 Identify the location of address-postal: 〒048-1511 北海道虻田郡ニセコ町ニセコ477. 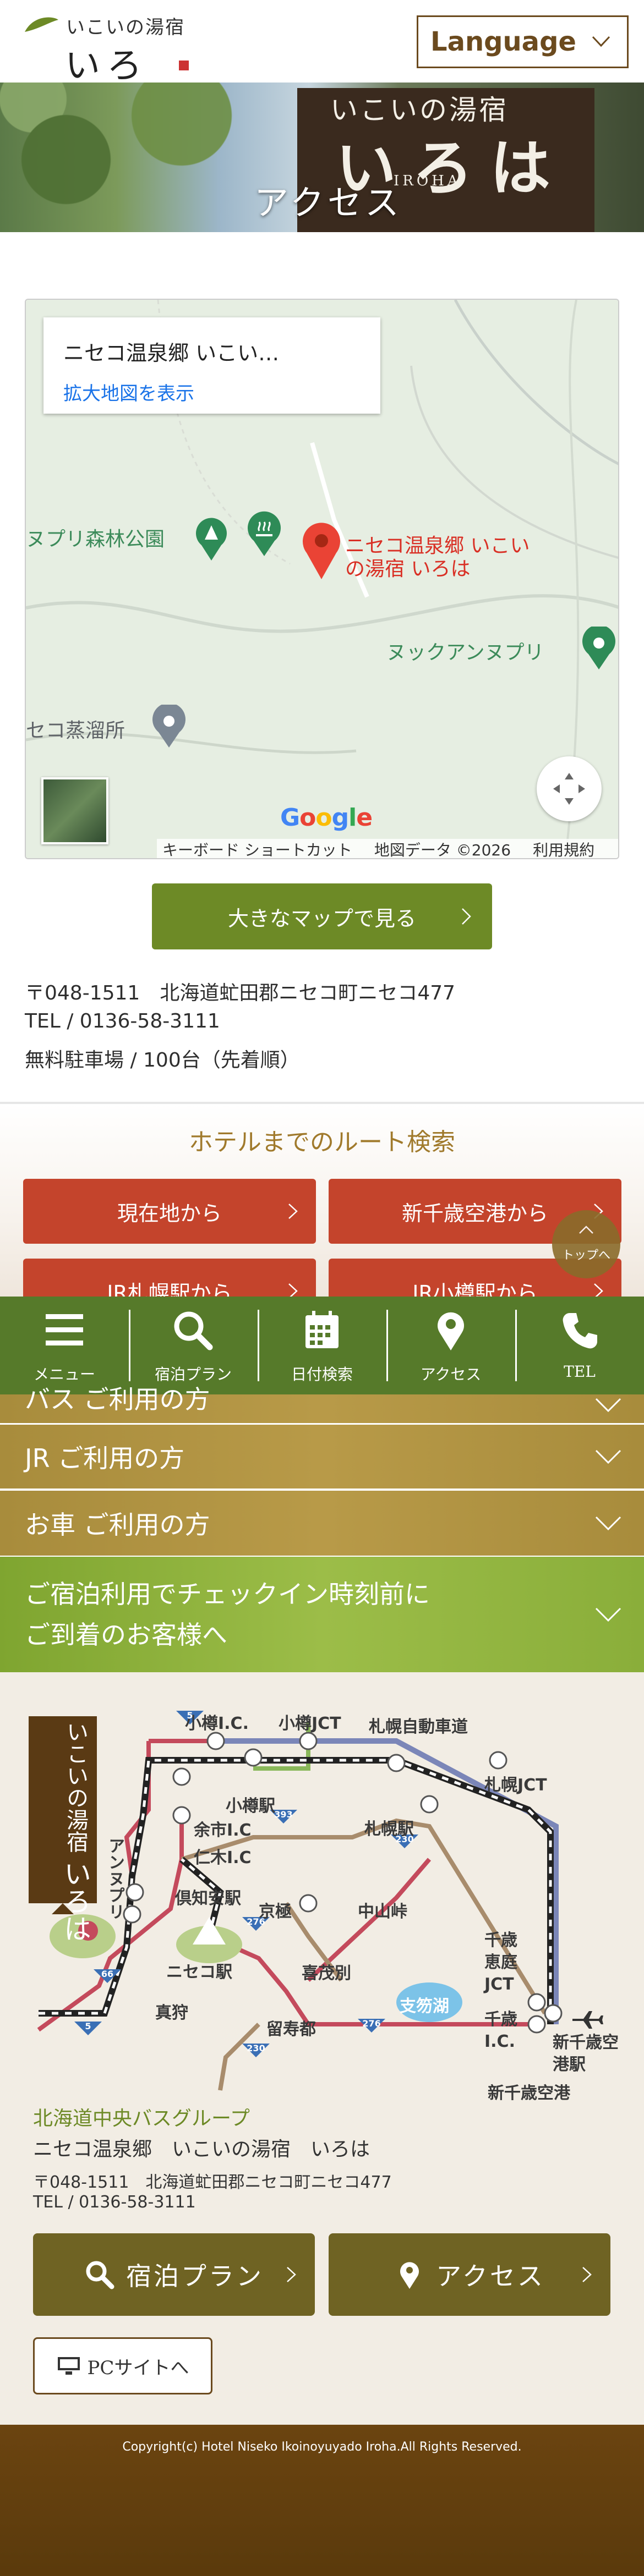
(240, 993).